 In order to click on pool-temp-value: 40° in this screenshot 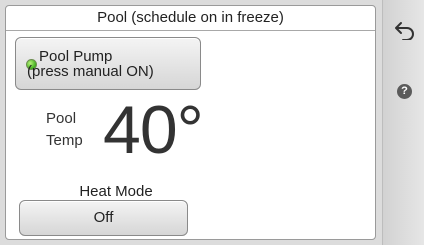, I will do `click(153, 130)`.